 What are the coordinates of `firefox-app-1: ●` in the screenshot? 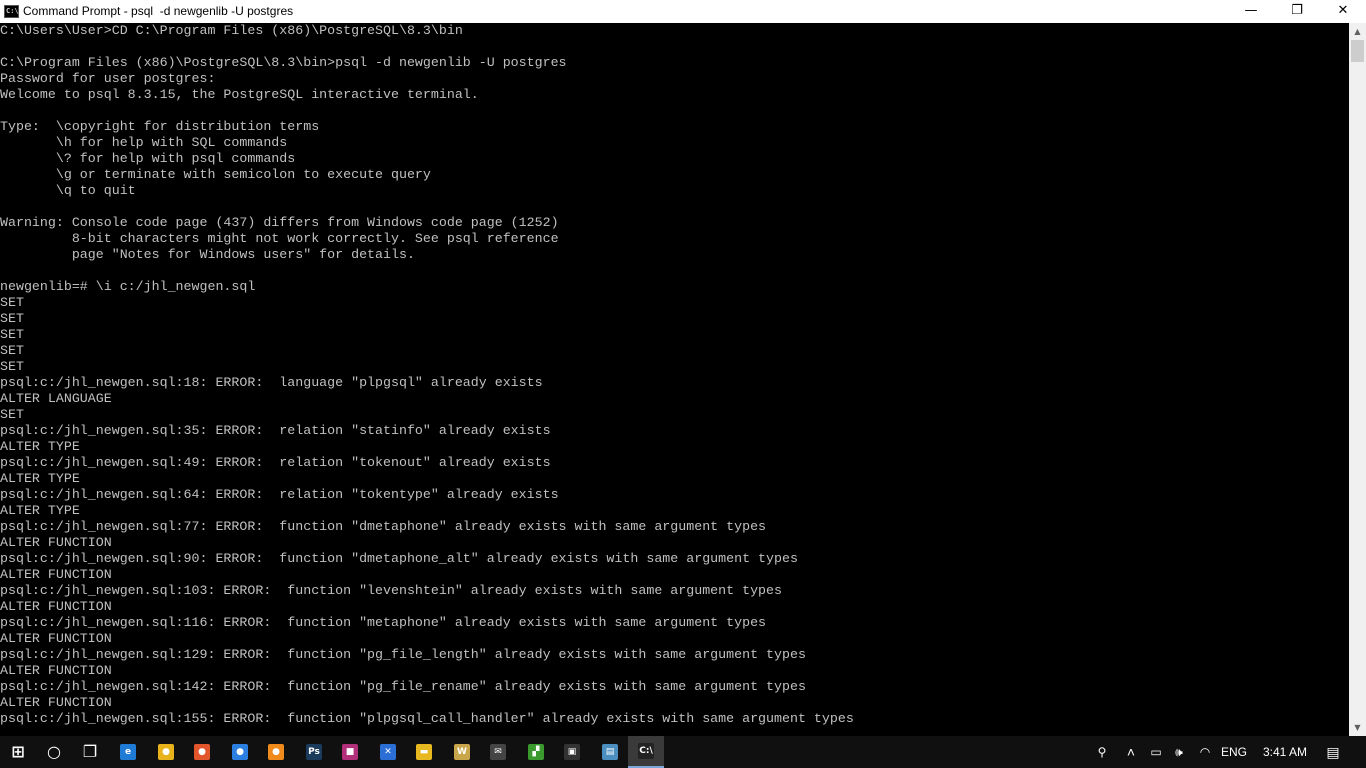 It's located at (202, 752).